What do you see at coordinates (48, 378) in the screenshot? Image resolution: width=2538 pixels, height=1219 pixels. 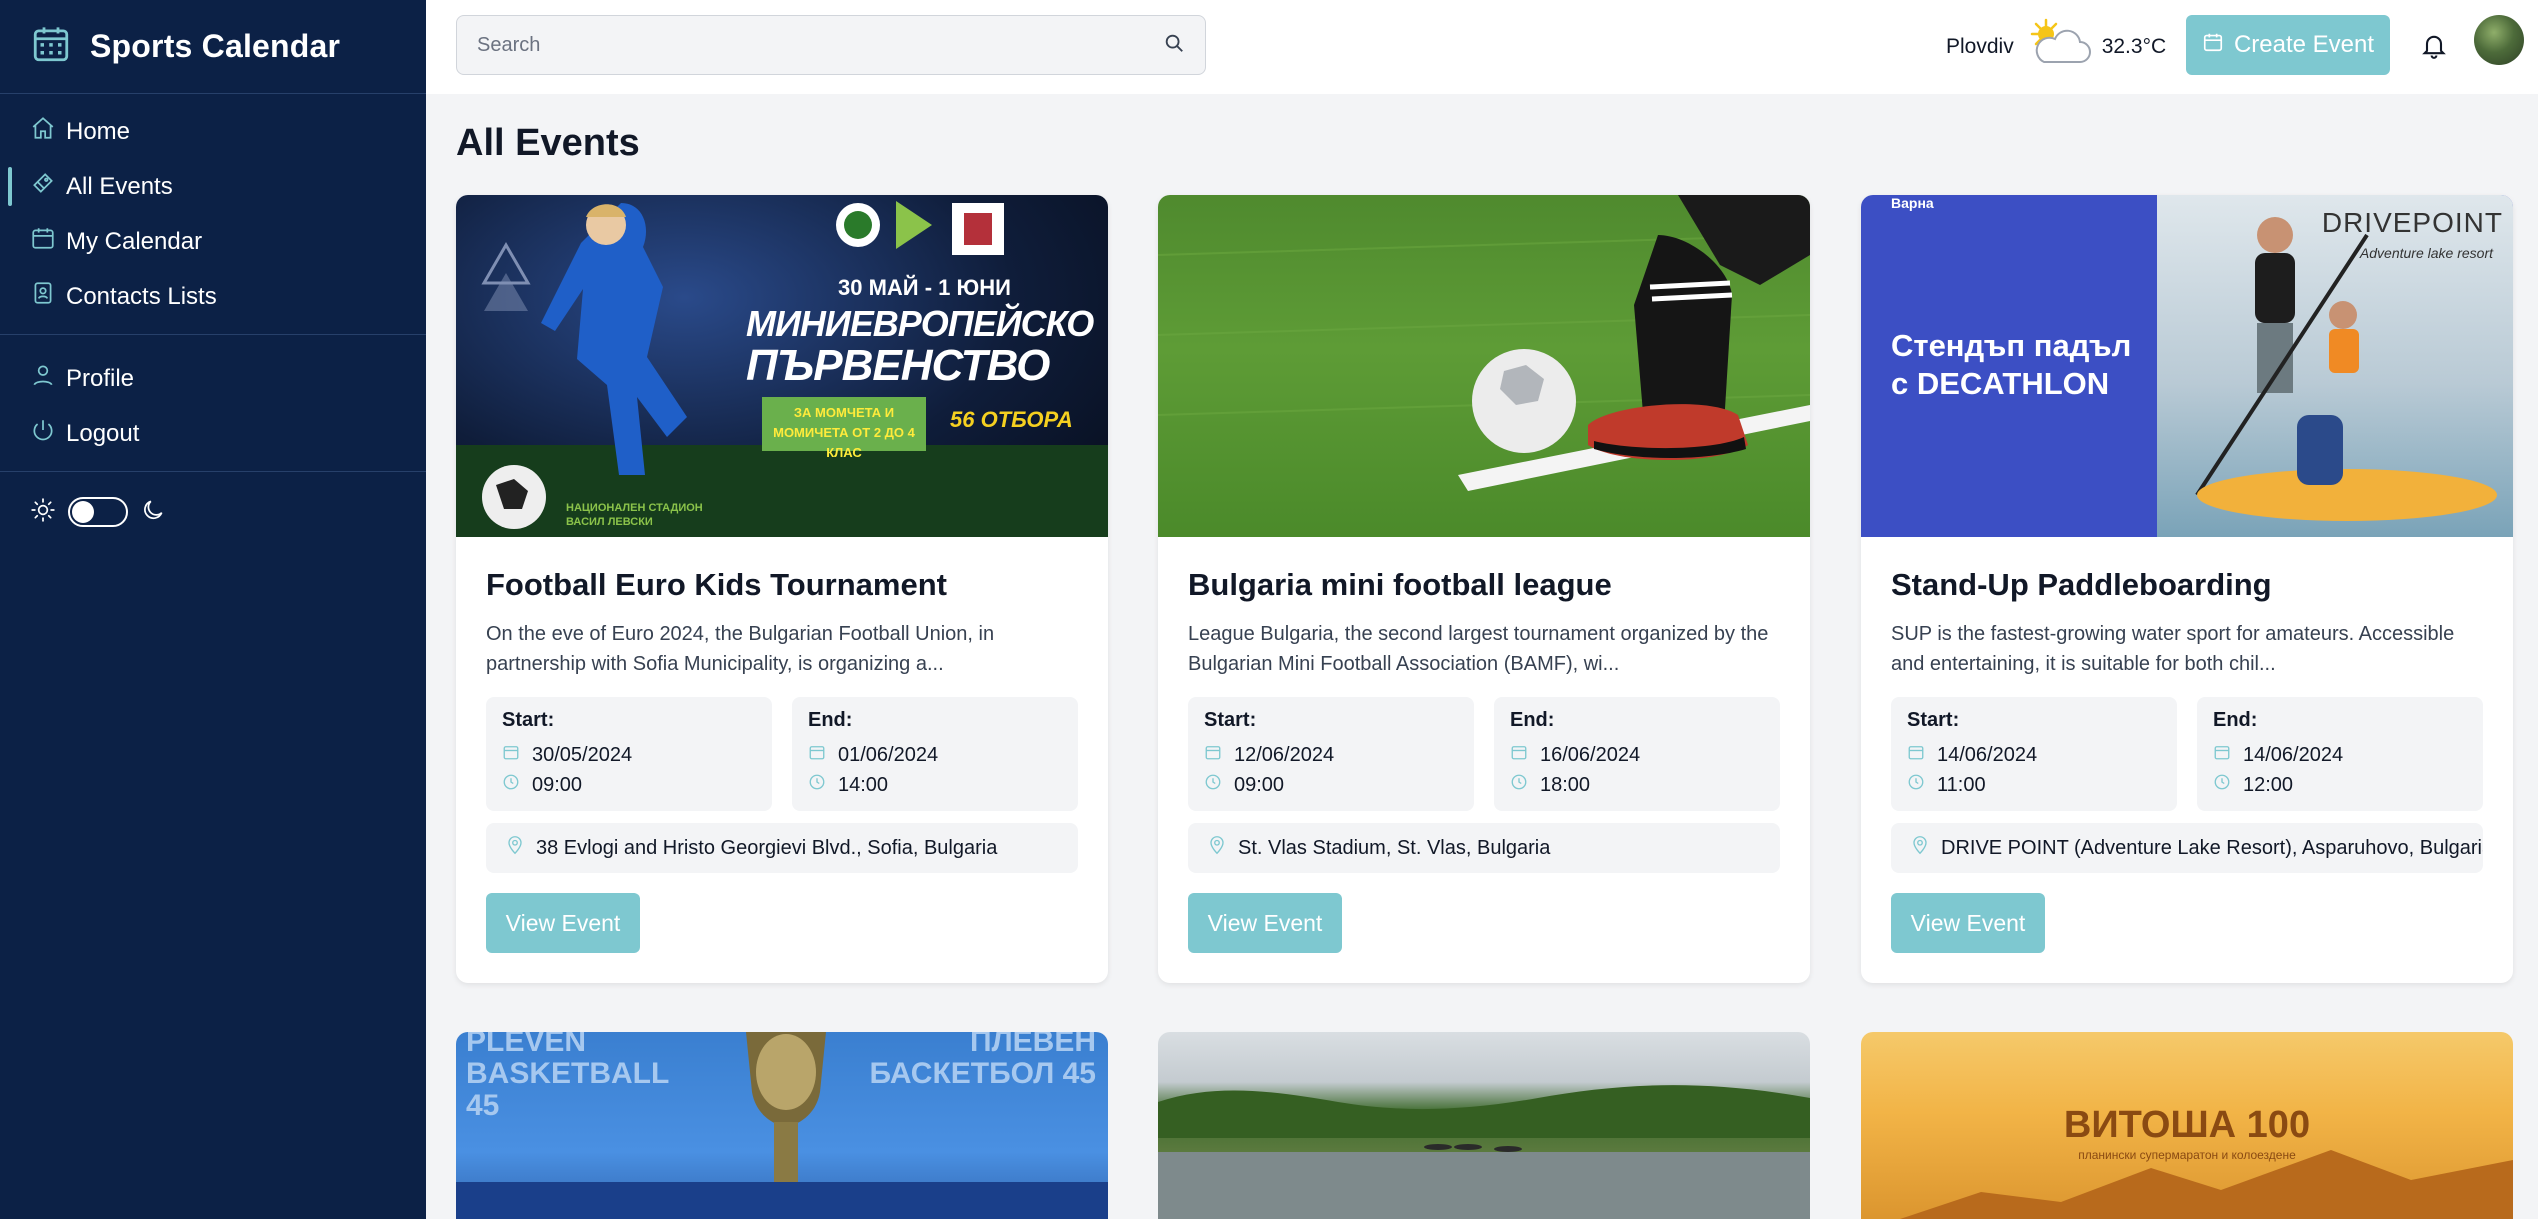 I see `user-icon` at bounding box center [48, 378].